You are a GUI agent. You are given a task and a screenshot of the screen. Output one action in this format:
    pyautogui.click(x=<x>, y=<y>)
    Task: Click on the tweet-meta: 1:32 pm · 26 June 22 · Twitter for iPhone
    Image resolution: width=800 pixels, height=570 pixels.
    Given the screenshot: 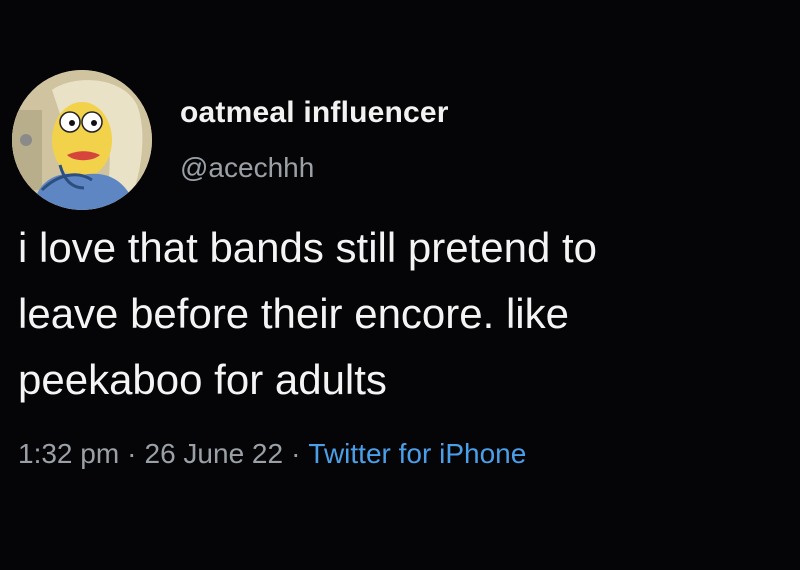 What is the action you would take?
    pyautogui.click(x=272, y=454)
    